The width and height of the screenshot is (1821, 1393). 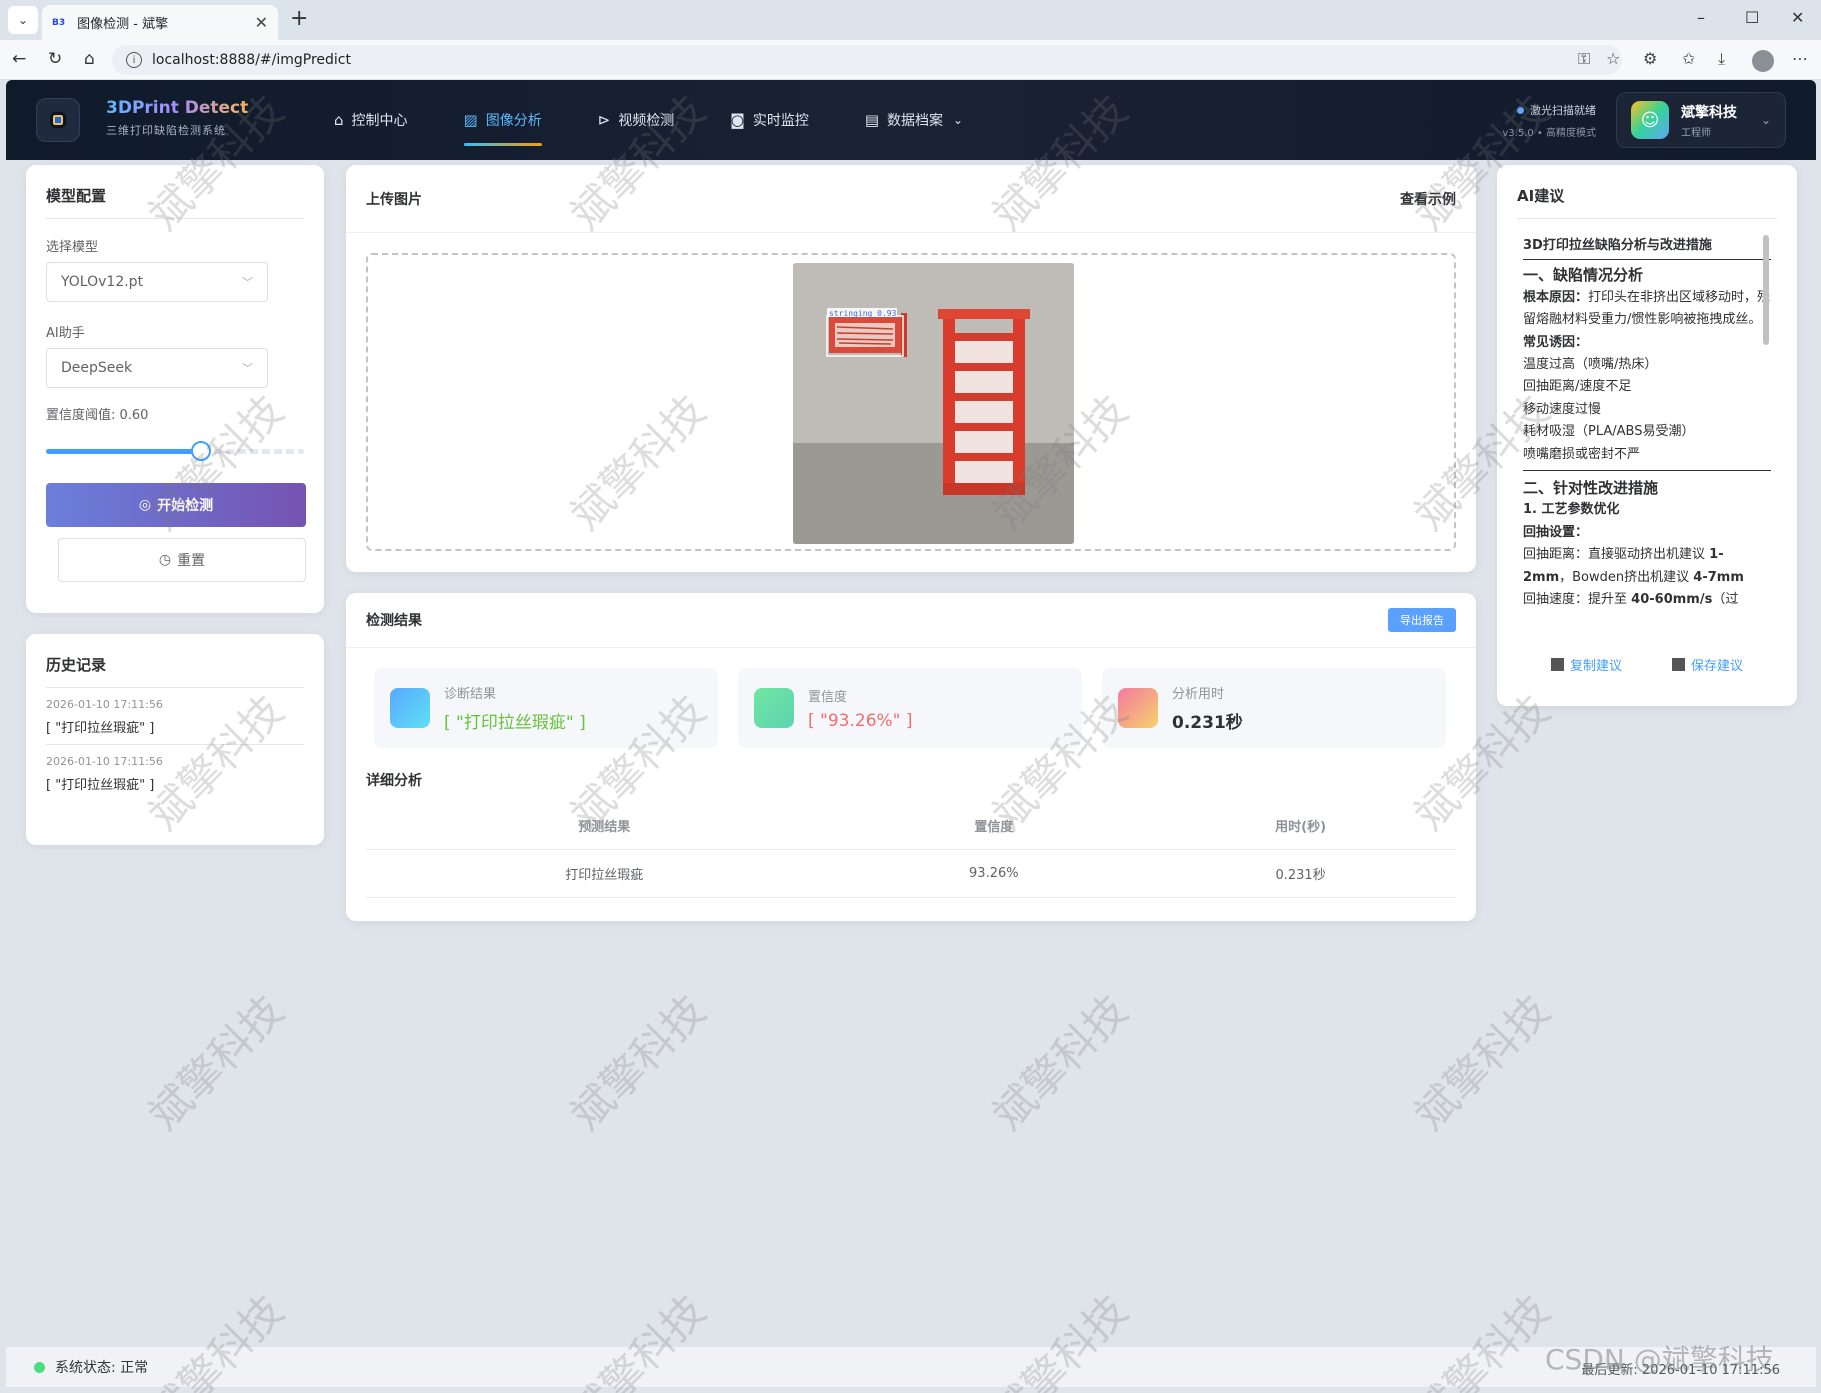 What do you see at coordinates (191, 561) in the screenshot?
I see `reset-button-label: 重置` at bounding box center [191, 561].